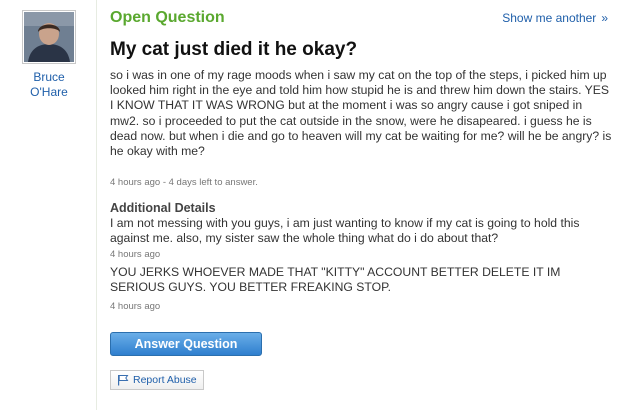  I want to click on user-last-name: O'Hare, so click(49, 92).